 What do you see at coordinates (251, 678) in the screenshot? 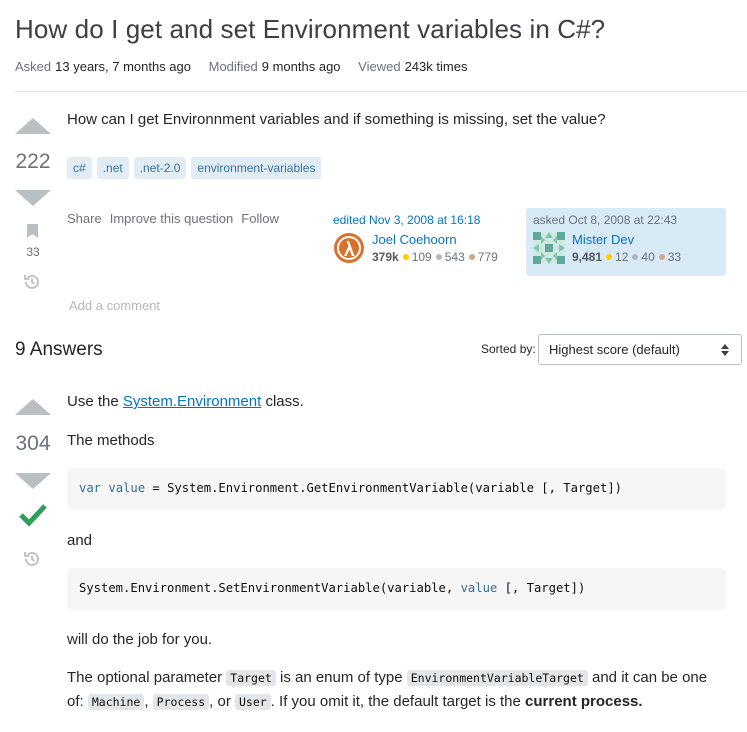
I see `inline-code: Target` at bounding box center [251, 678].